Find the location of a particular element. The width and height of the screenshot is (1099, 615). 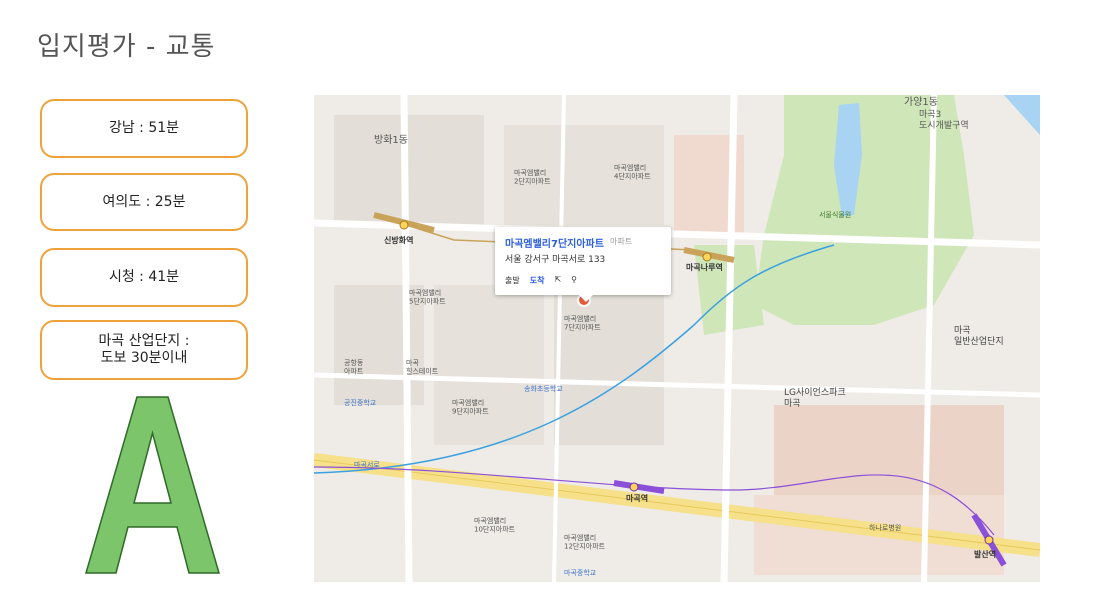

popup-address: 서울 강서구 마곡서로 133 is located at coordinates (555, 260).